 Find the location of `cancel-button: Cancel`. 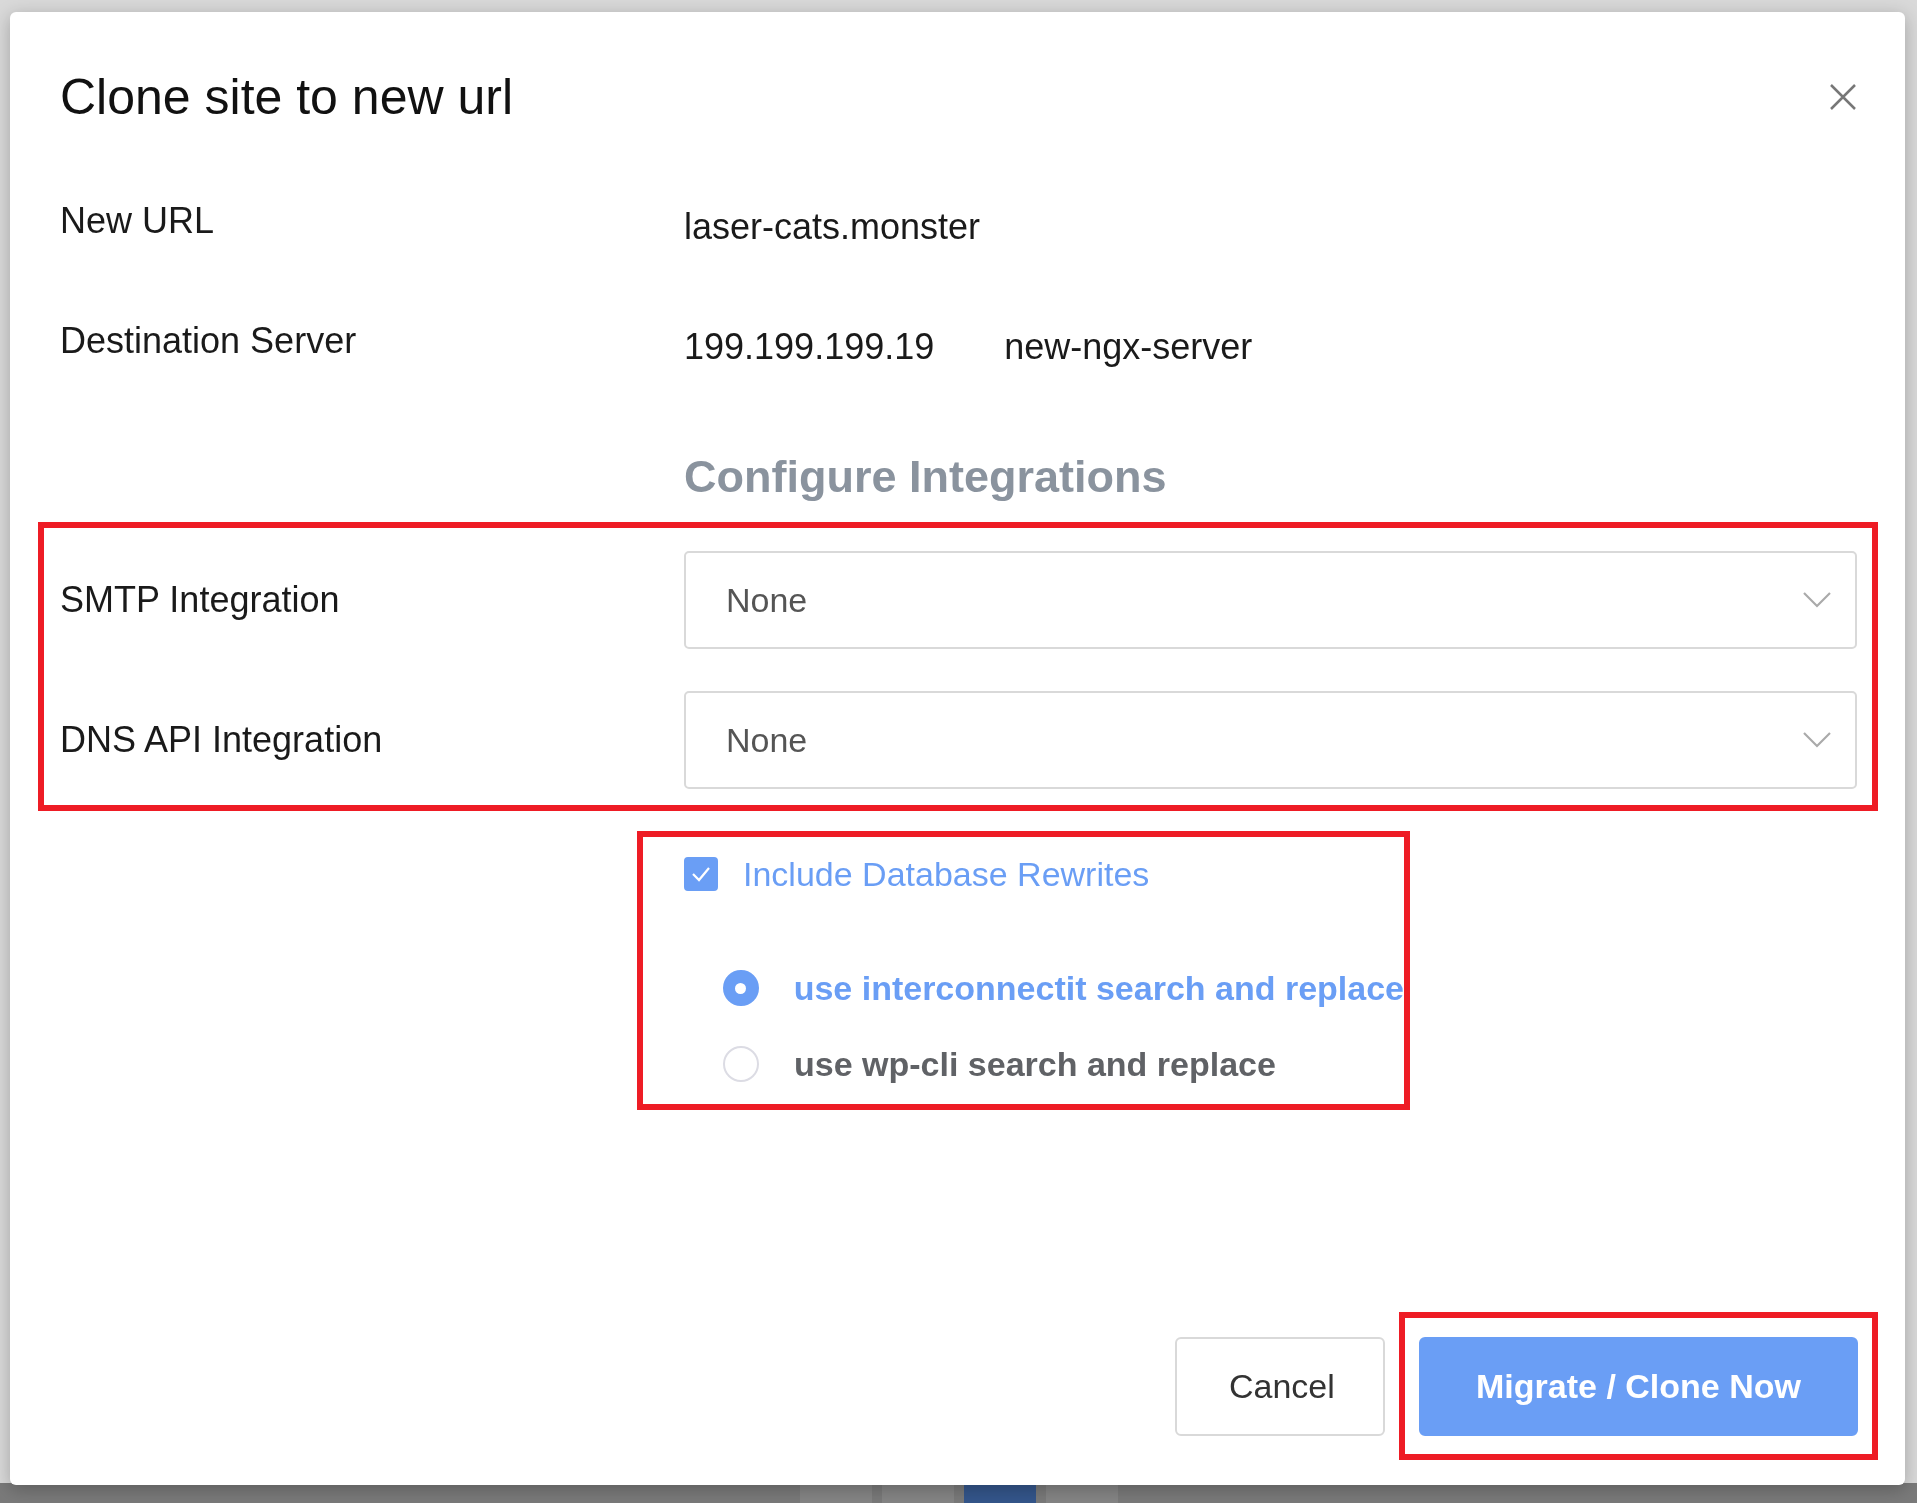

cancel-button: Cancel is located at coordinates (1280, 1386).